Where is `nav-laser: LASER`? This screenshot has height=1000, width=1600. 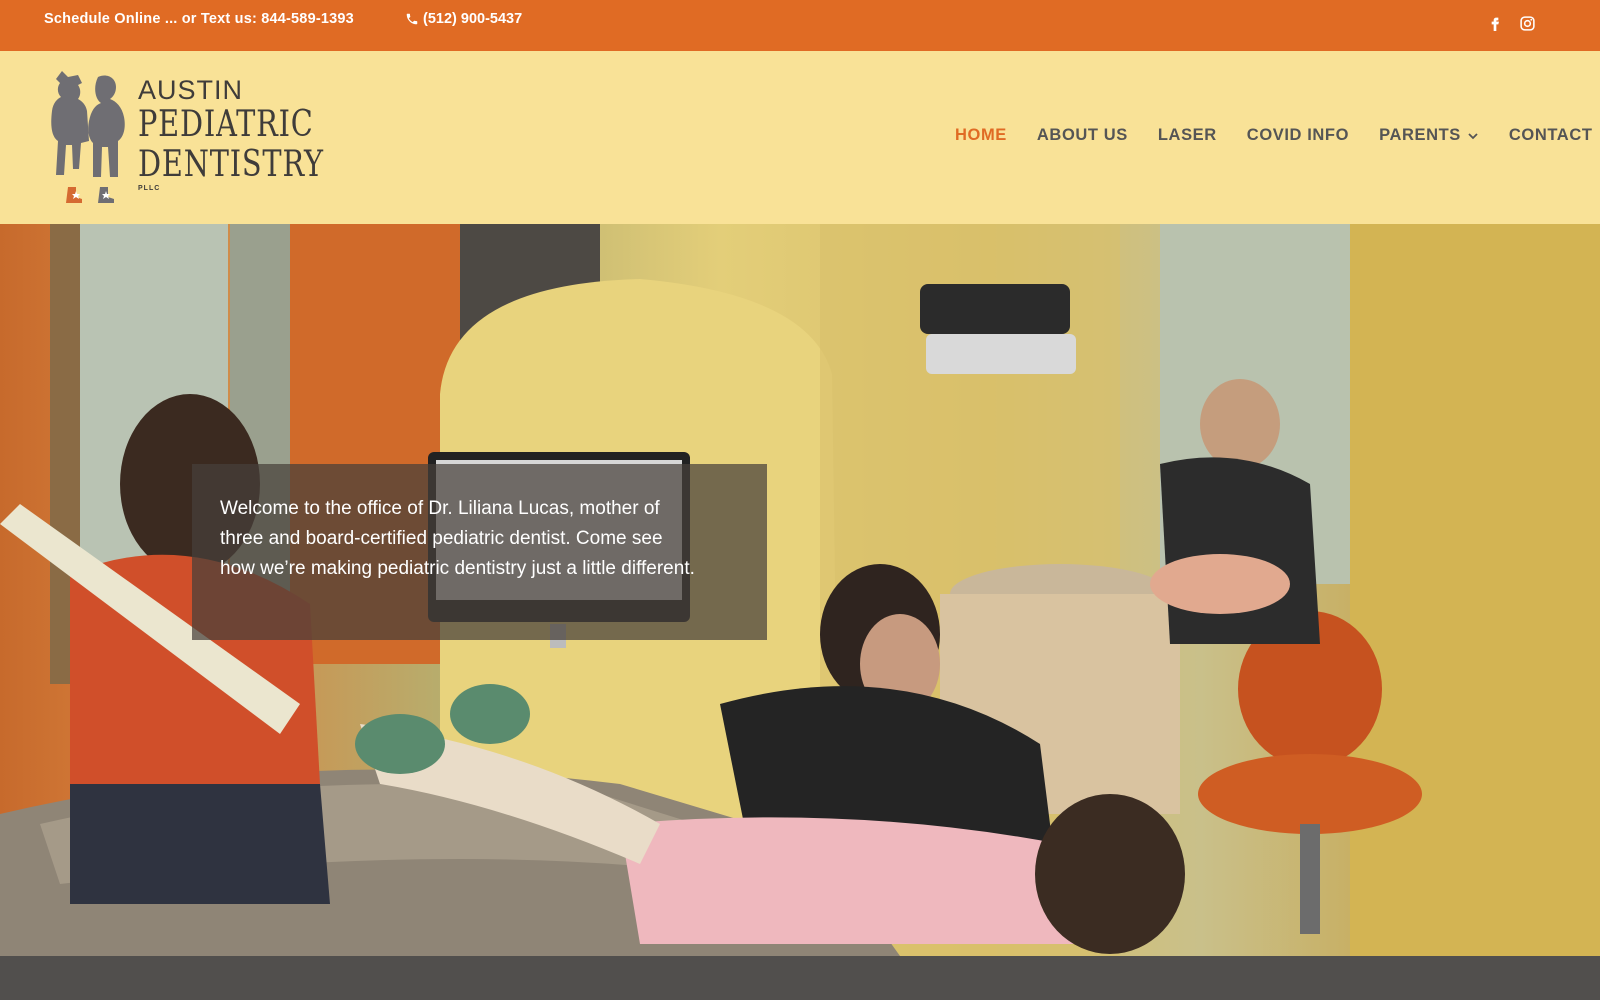
nav-laser: LASER is located at coordinates (1187, 135).